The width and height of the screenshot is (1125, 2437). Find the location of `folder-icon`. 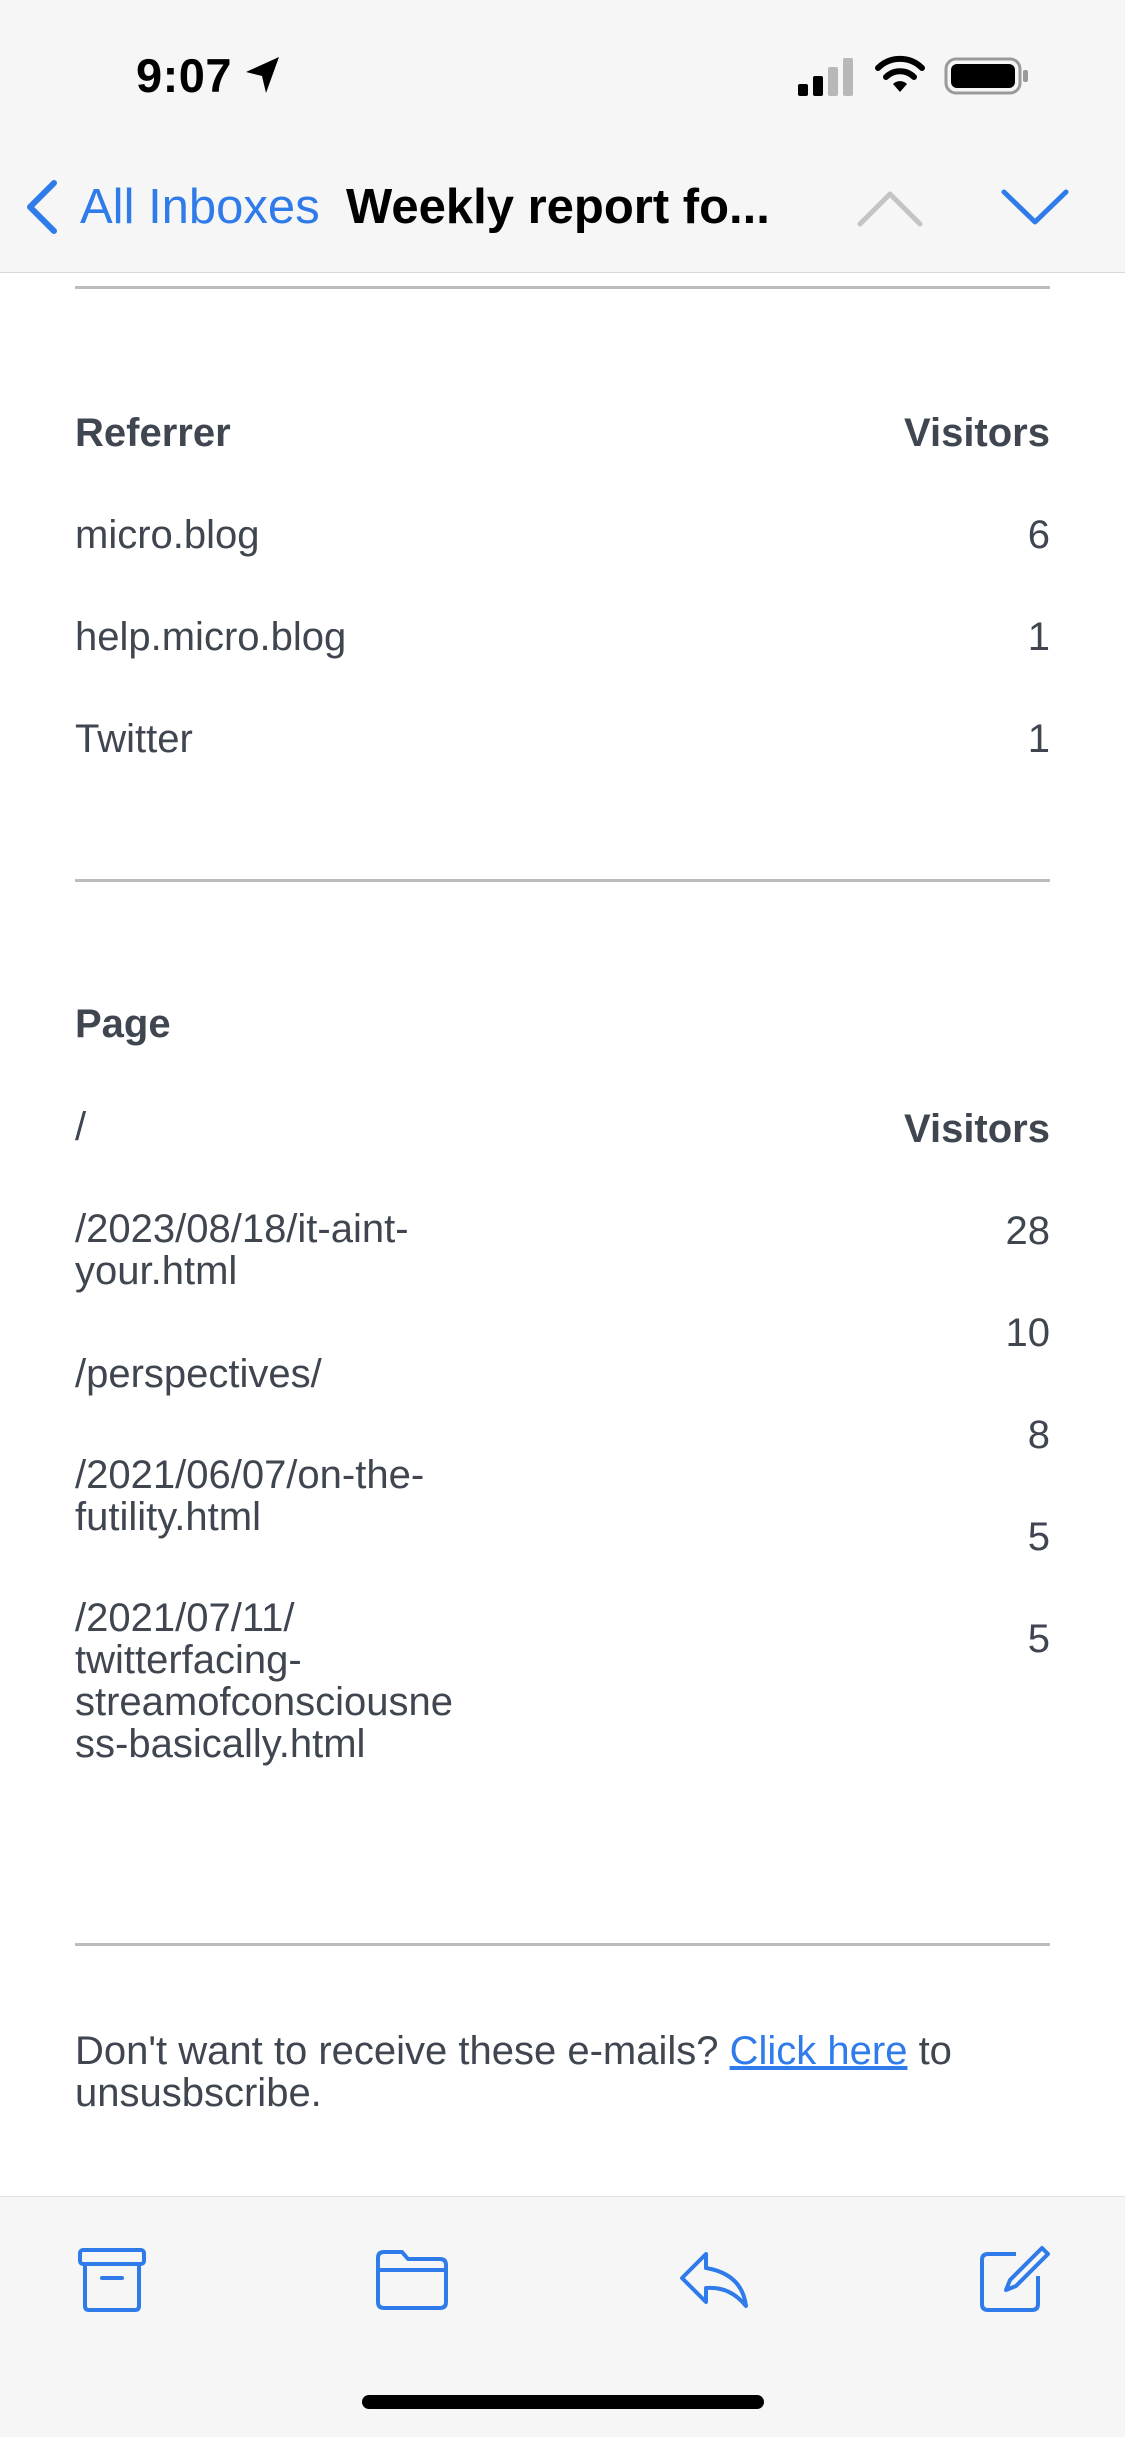

folder-icon is located at coordinates (412, 2279).